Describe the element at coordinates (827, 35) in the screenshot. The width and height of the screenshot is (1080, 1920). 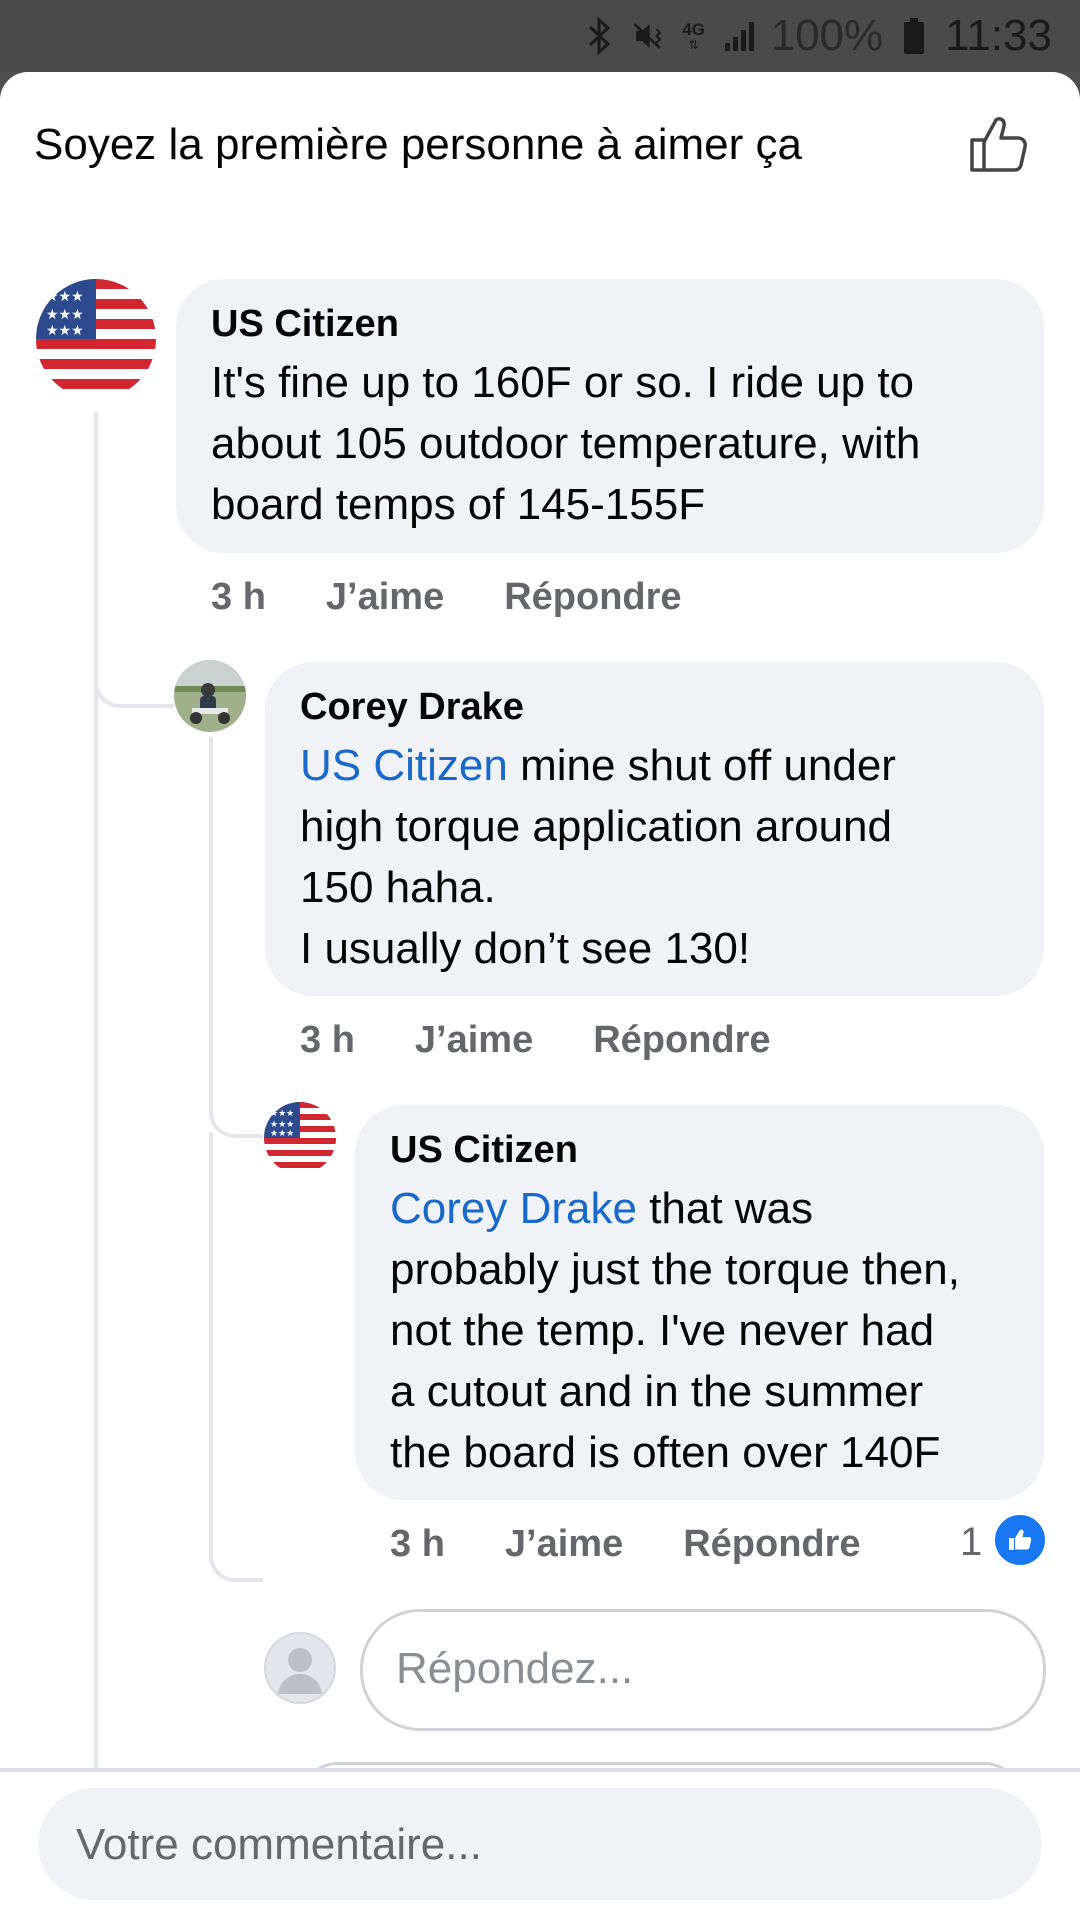
I see `battery-percent: 100%` at that location.